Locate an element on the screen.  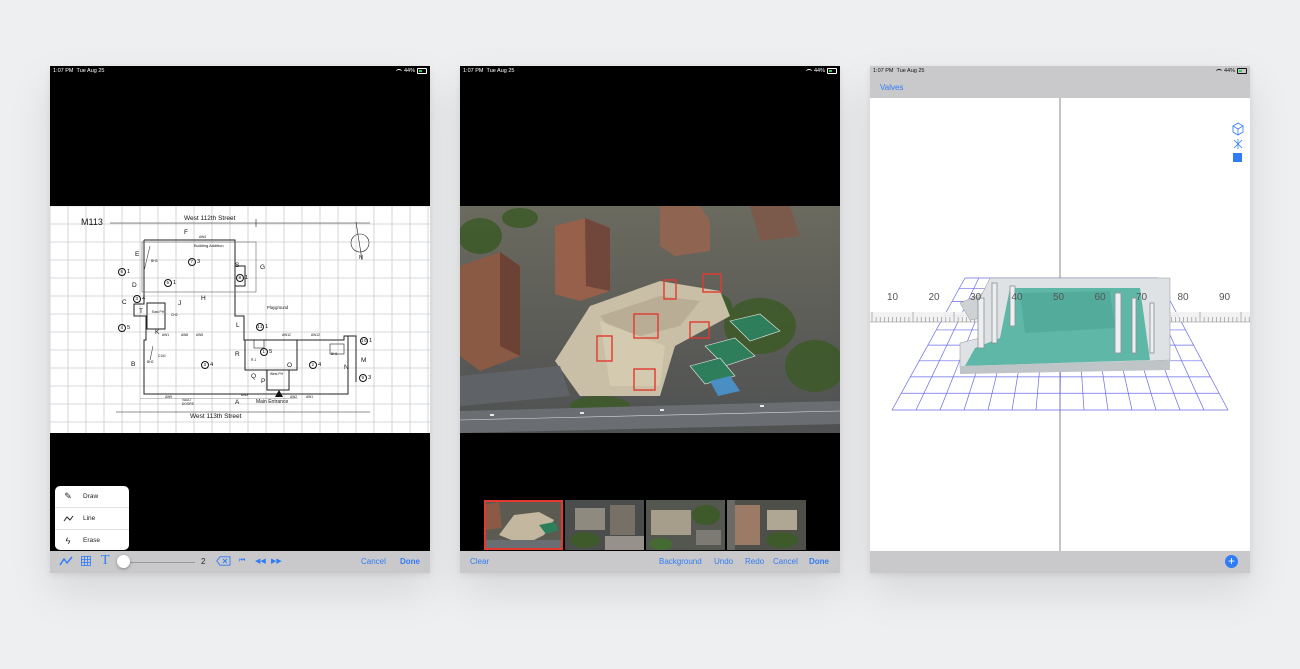
room-letter: Q is located at coordinates (254, 376).